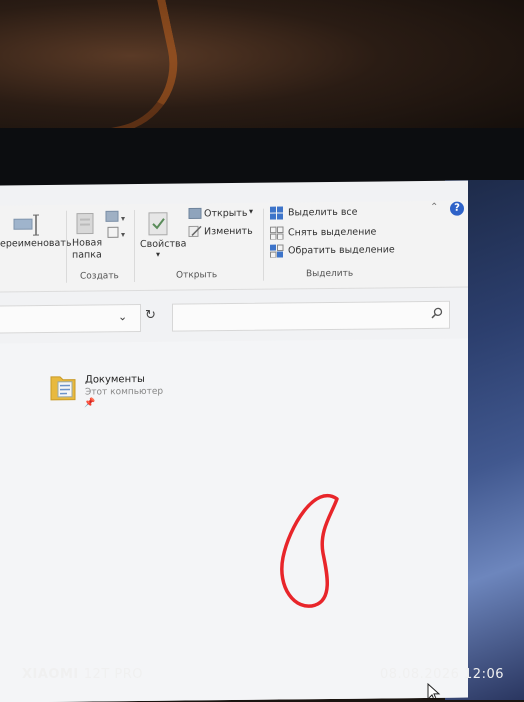 The image size is (524, 702). What do you see at coordinates (225, 213) in the screenshot?
I see `open-button: Открыть` at bounding box center [225, 213].